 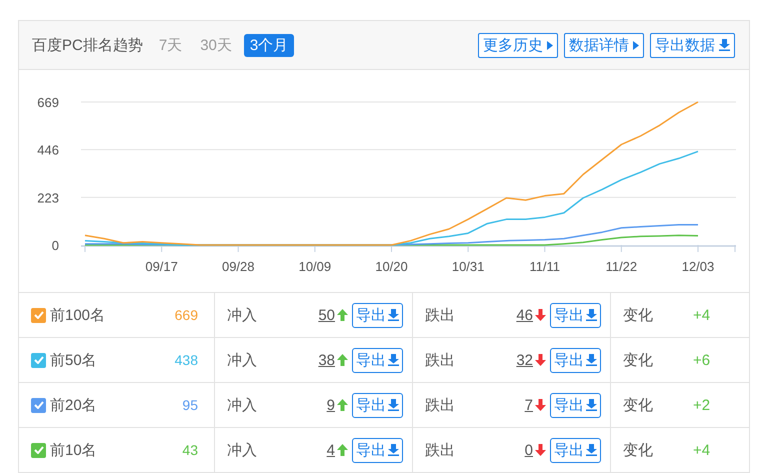 I want to click on loss-count-link: 46, so click(x=524, y=315).